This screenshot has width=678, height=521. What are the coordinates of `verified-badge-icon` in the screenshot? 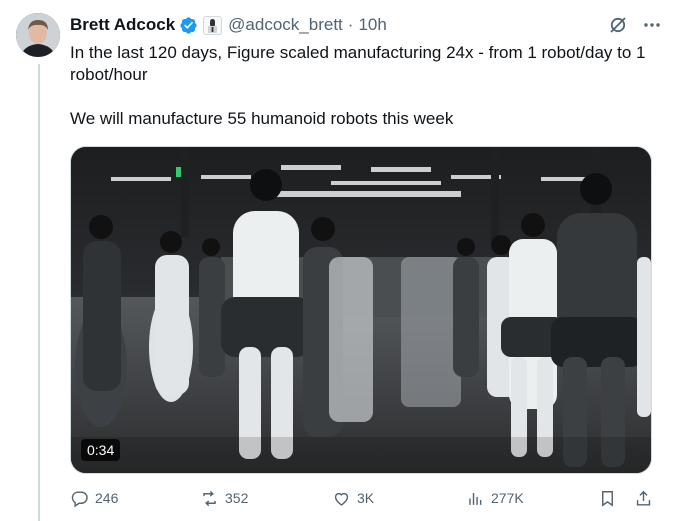 It's located at (188, 25).